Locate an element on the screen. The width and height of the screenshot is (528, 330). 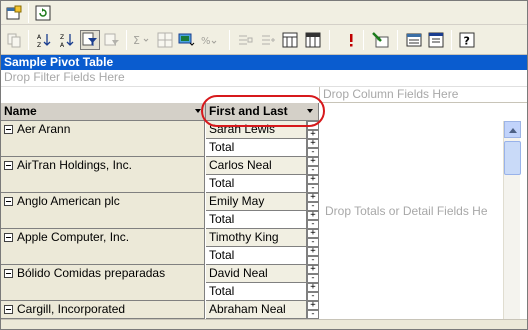
row-item-label: Aer Arann is located at coordinates (44, 129).